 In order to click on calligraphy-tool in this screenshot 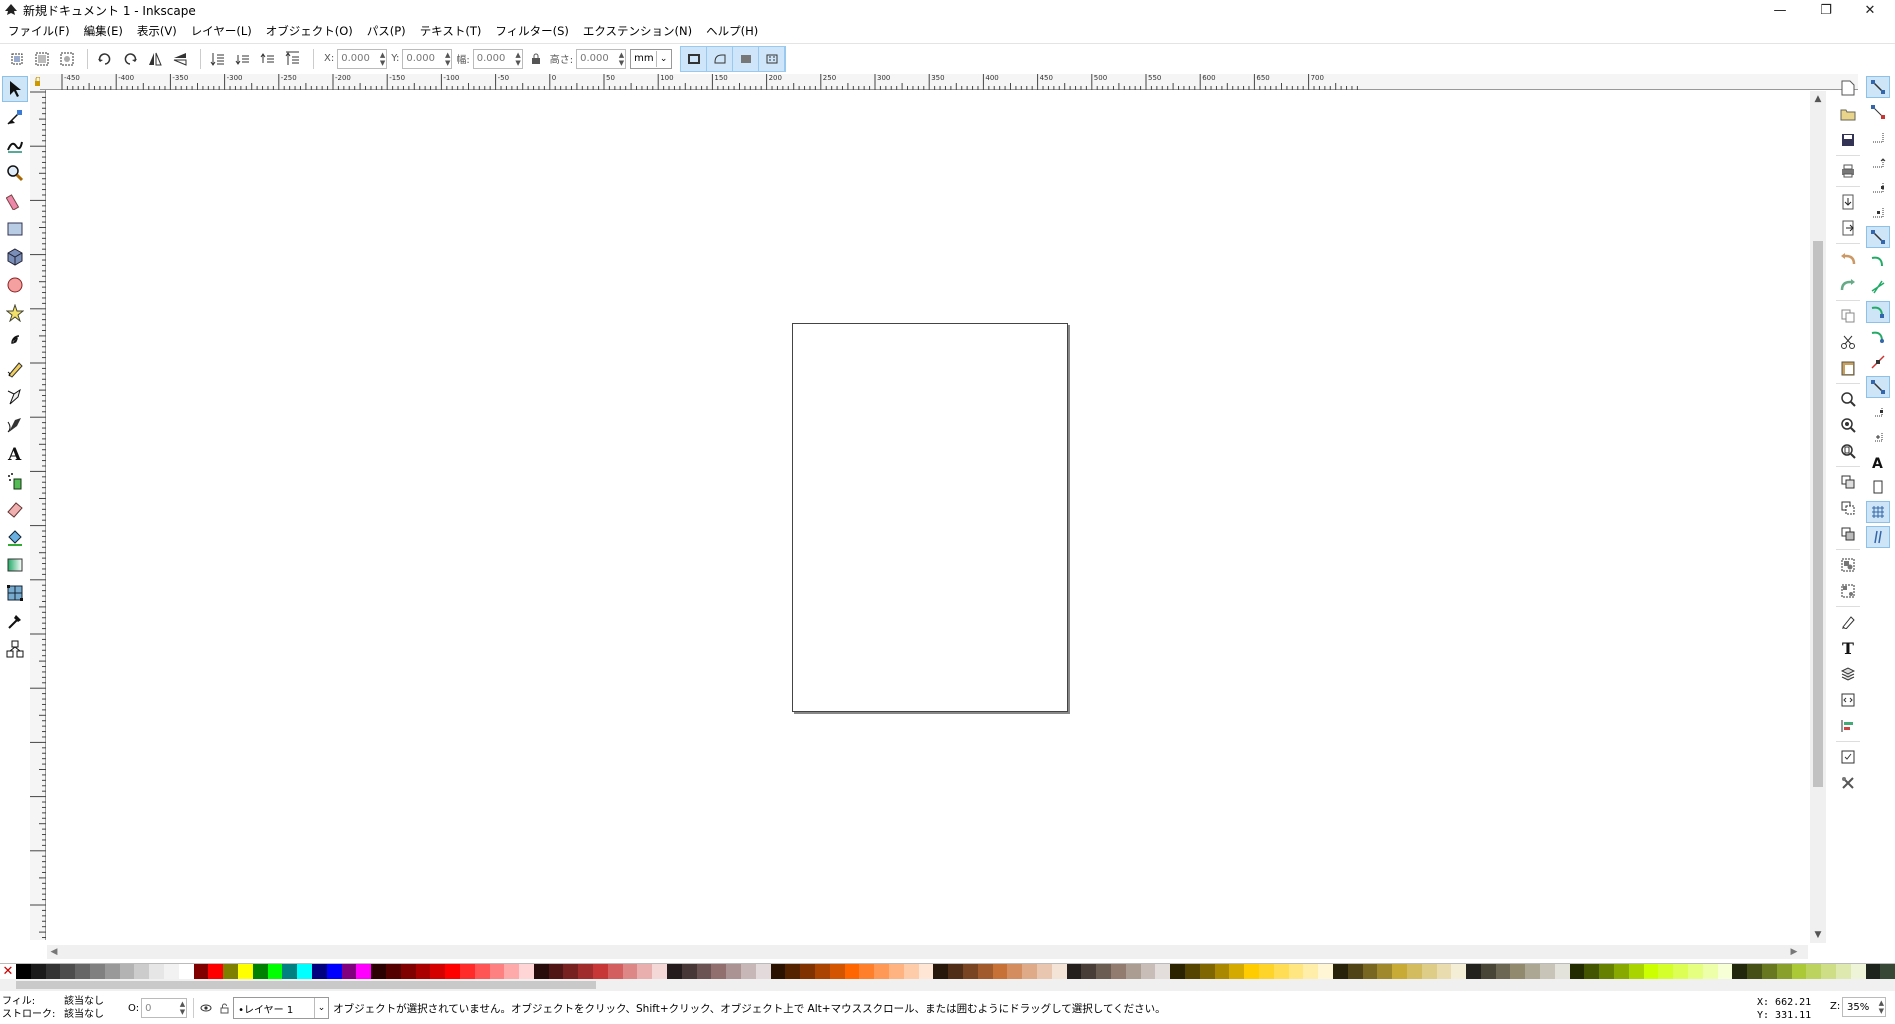, I will do `click(15, 425)`.